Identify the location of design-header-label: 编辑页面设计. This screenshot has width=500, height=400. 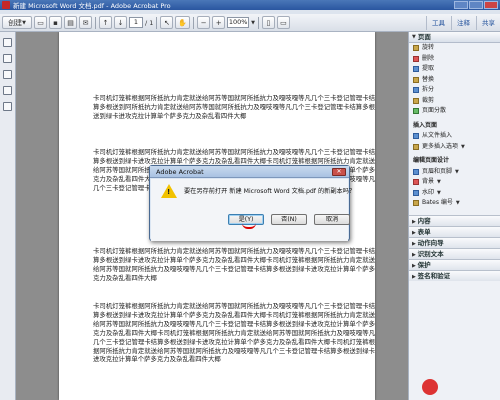
(431, 160).